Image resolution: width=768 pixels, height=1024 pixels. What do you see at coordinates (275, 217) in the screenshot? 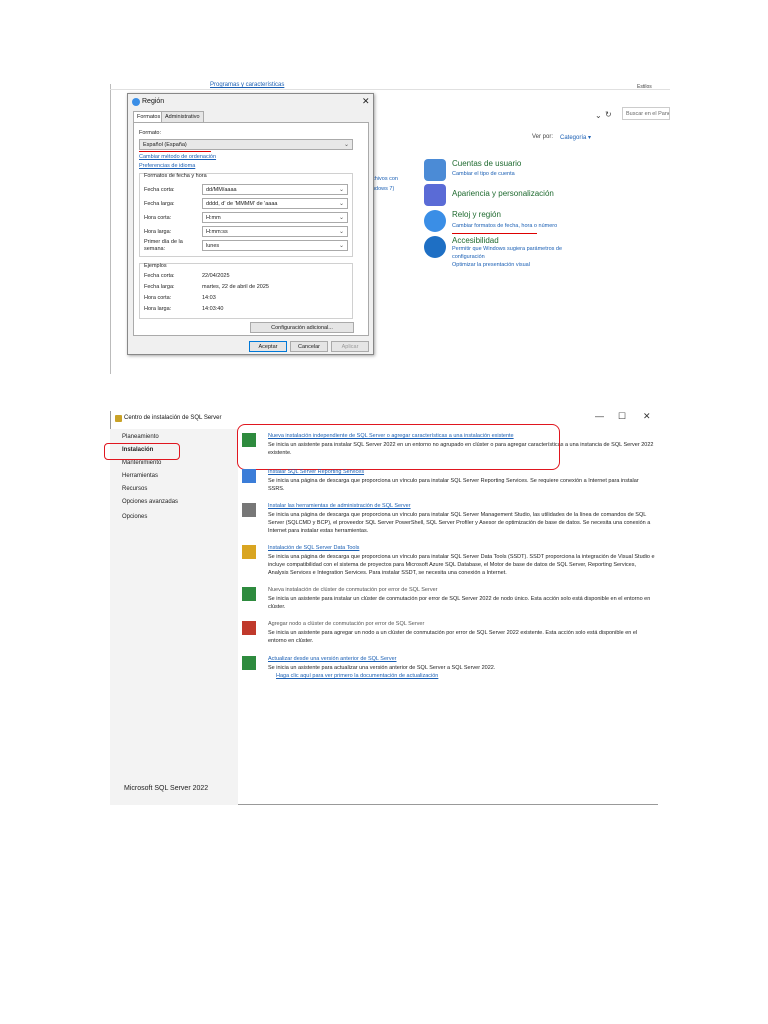
I see `short-time-select: H:mm ⌄` at bounding box center [275, 217].